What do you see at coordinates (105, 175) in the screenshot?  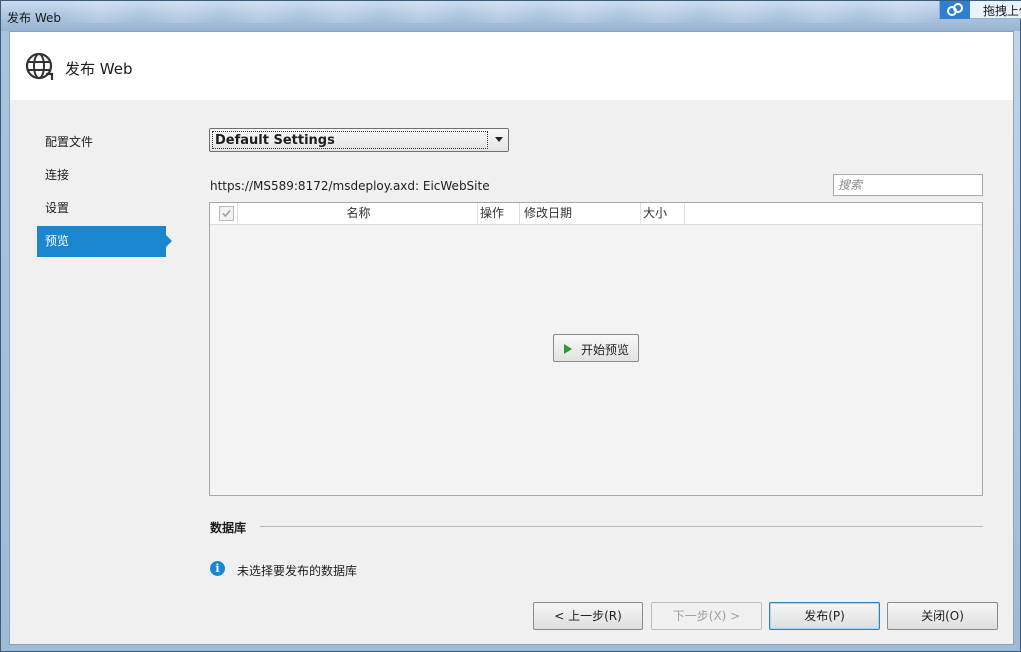 I see `sidebar-item-connection: 连接` at bounding box center [105, 175].